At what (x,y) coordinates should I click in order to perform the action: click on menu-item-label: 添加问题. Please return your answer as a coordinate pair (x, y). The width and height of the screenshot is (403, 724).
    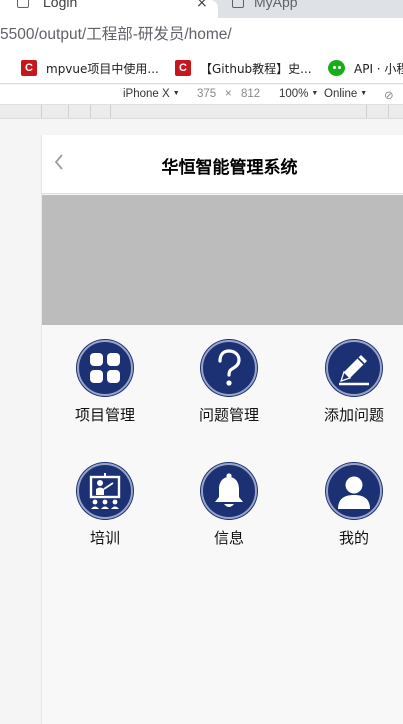
    Looking at the image, I should click on (353, 415).